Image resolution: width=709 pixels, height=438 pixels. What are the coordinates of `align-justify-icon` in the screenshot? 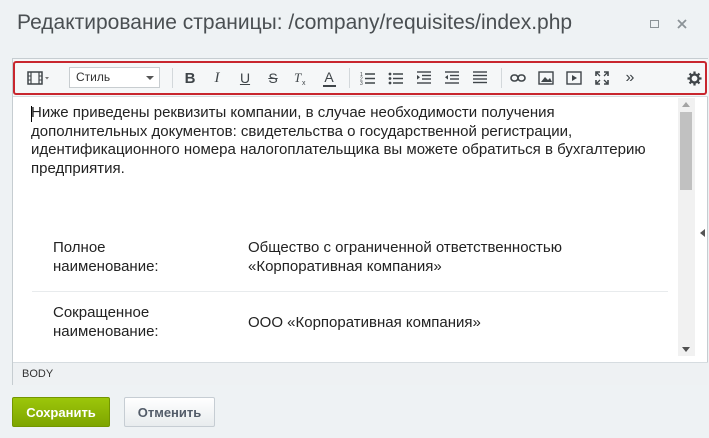 It's located at (480, 77).